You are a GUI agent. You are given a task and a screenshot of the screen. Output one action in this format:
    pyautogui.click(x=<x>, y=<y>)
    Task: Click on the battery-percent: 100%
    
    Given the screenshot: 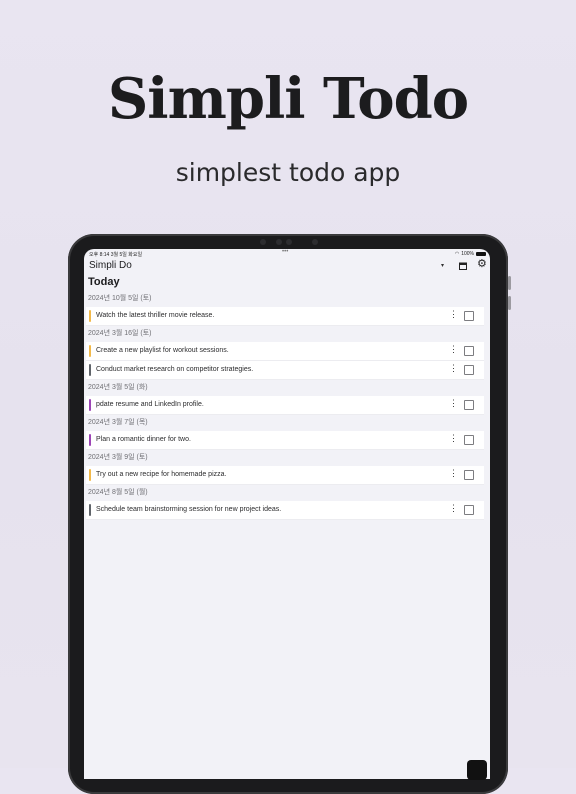 What is the action you would take?
    pyautogui.click(x=467, y=254)
    